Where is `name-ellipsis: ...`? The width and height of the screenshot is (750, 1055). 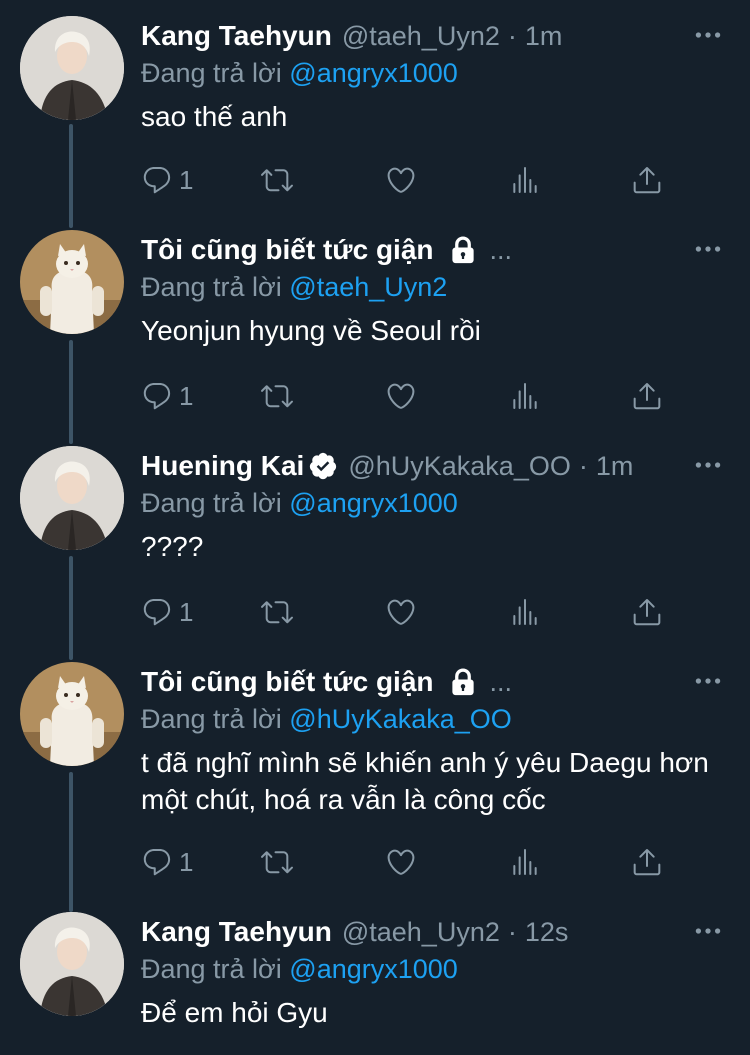 name-ellipsis: ... is located at coordinates (501, 249).